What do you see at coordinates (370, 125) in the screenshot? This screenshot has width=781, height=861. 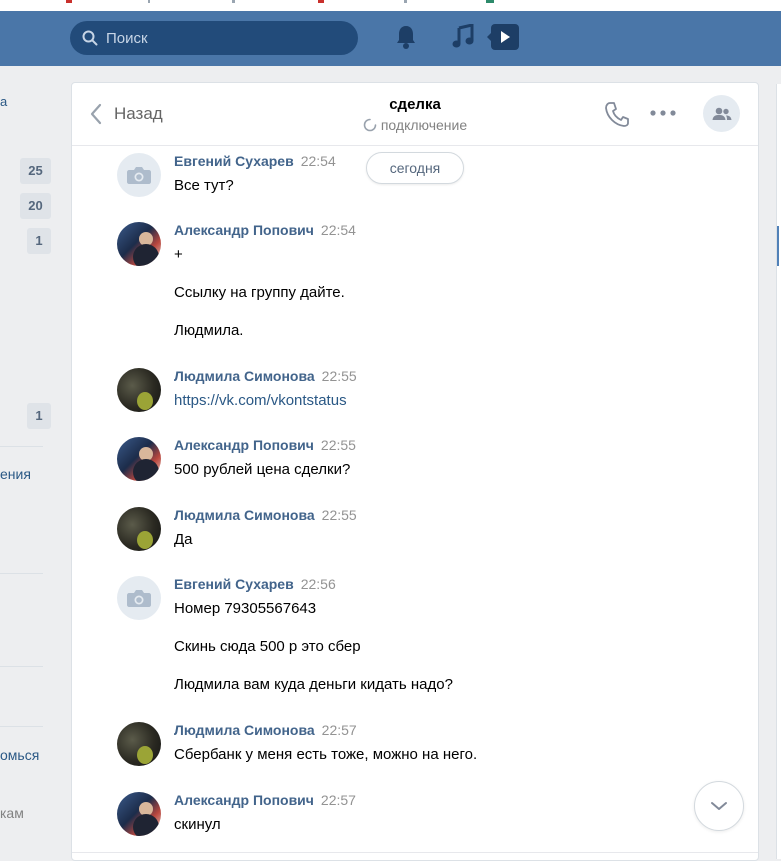 I see `spinner-icon` at bounding box center [370, 125].